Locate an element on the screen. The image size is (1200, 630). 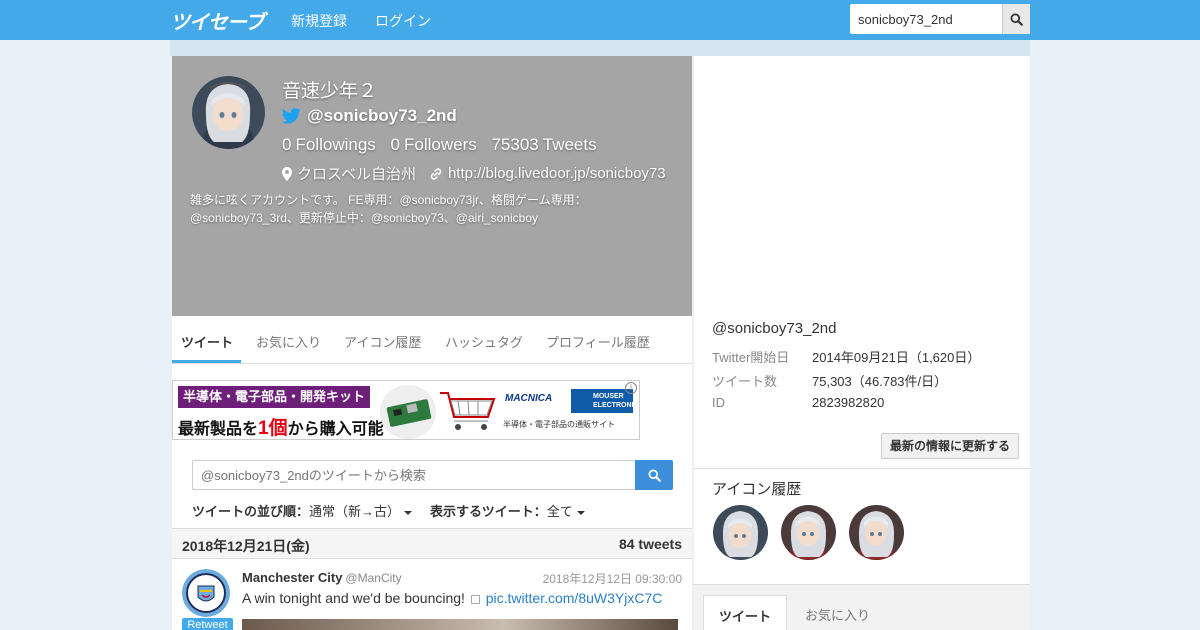
tweet-search-button is located at coordinates (654, 475).